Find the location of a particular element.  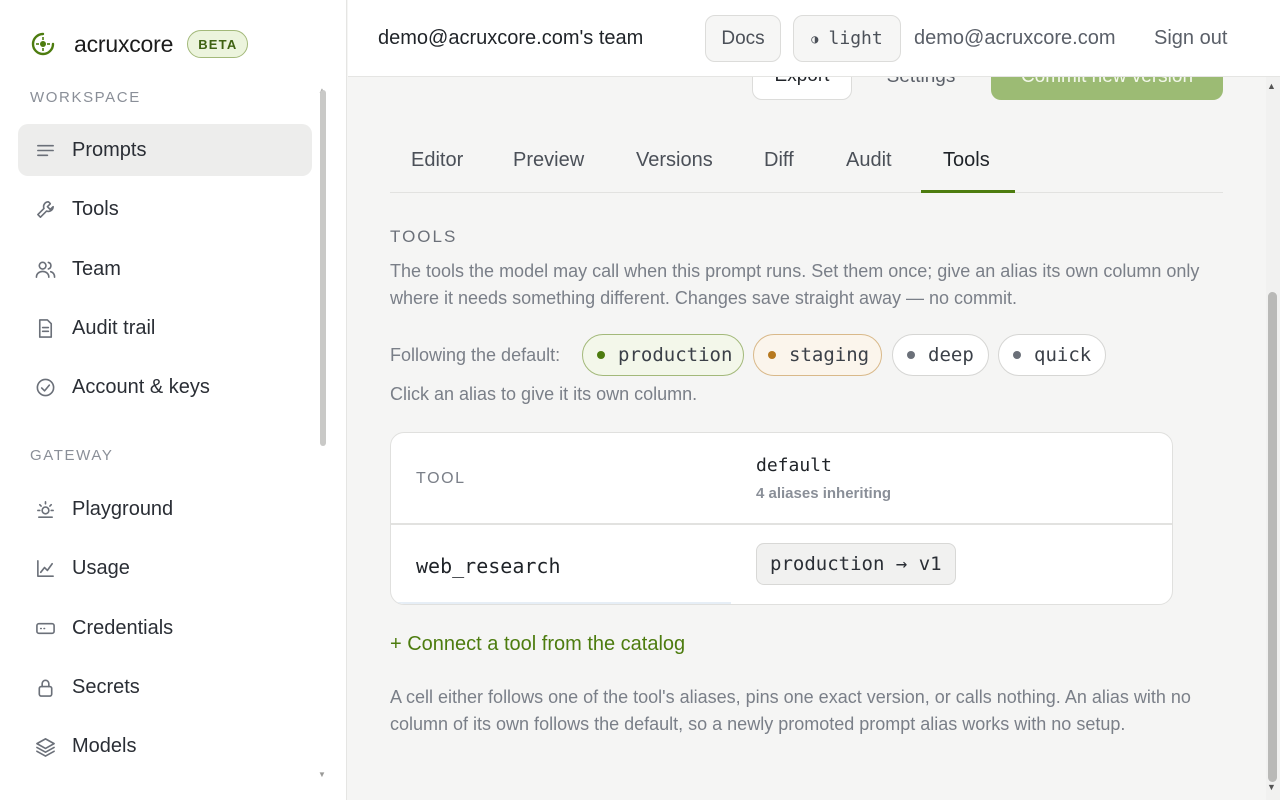

sidebar-item-label: Tools is located at coordinates (95, 208).